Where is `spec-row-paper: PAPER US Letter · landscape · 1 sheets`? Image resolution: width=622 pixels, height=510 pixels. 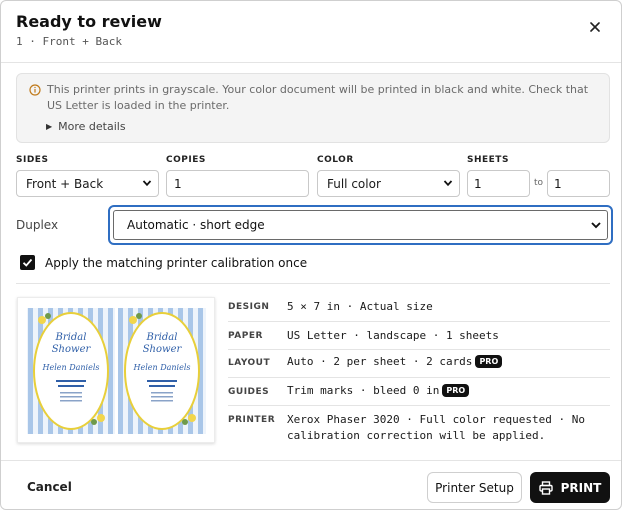
spec-row-paper: PAPER US Letter · landscape · 1 sheets is located at coordinates (419, 336).